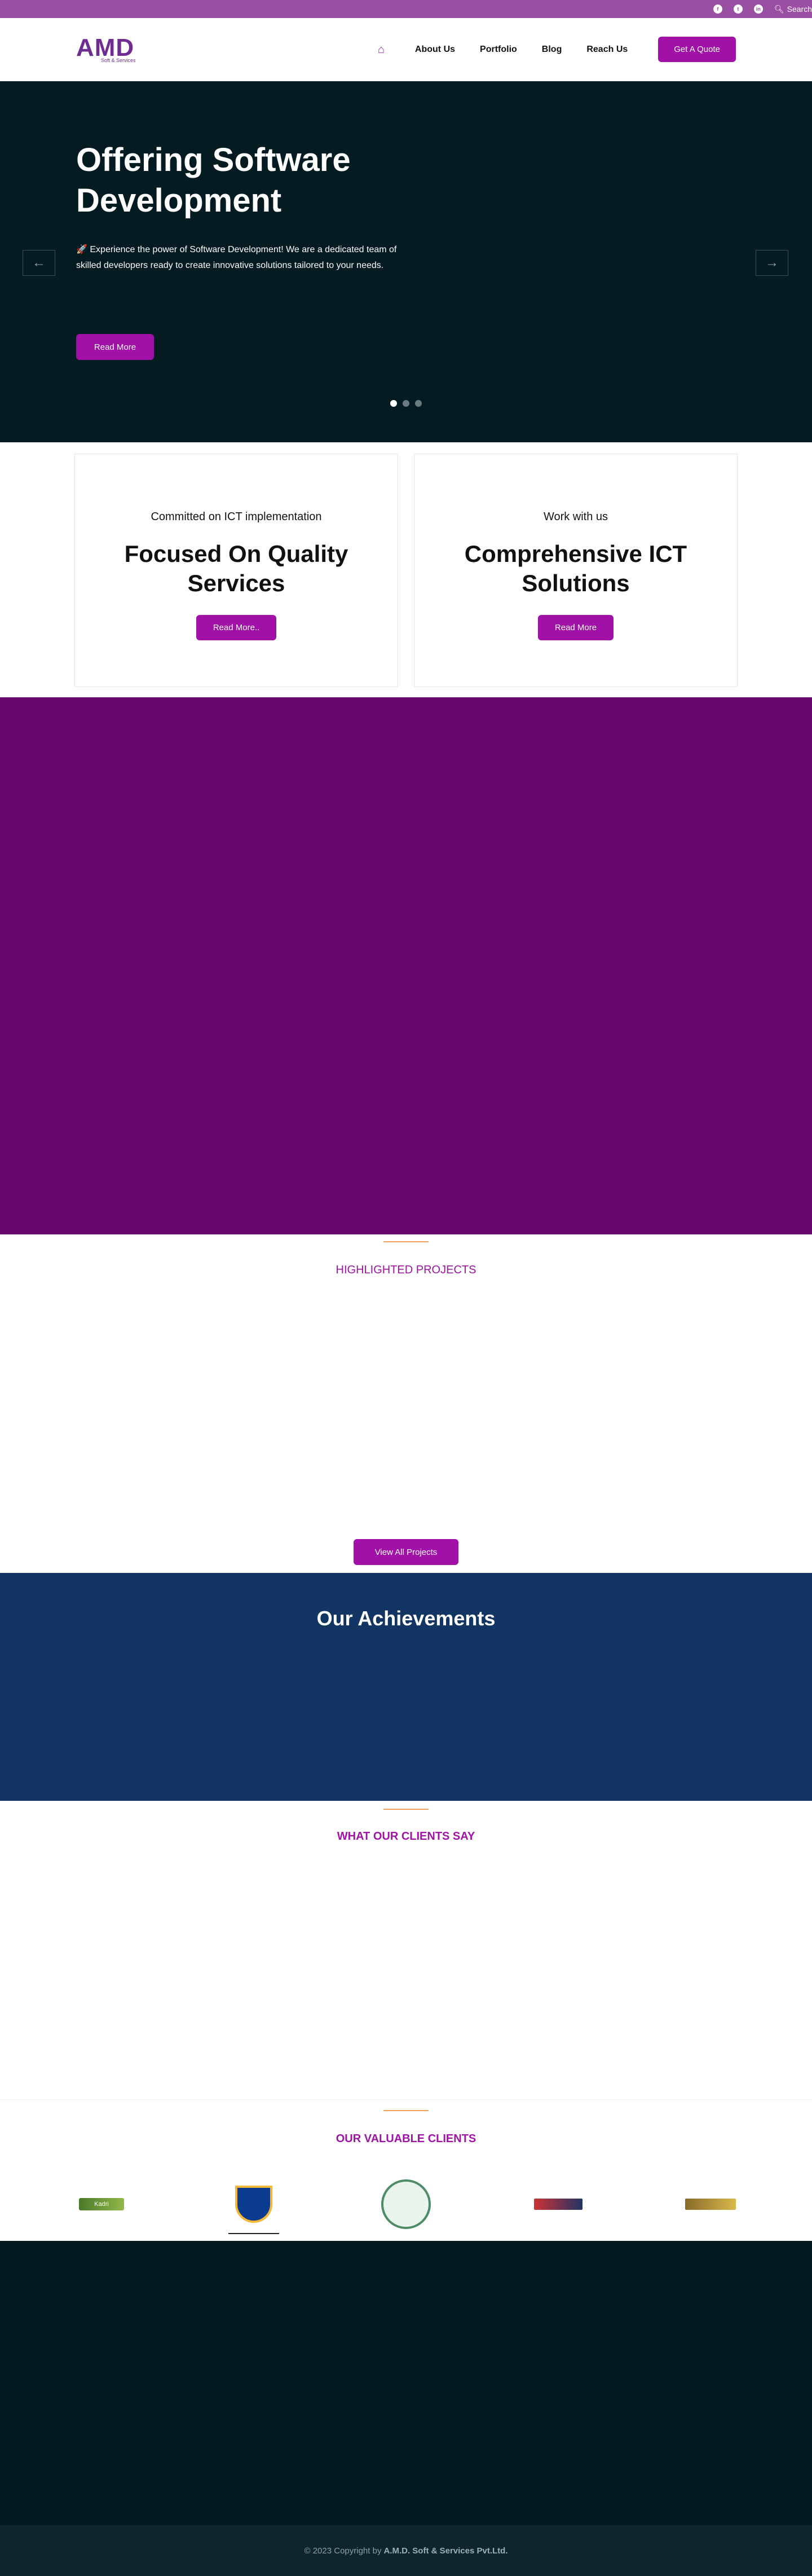  What do you see at coordinates (406, 1618) in the screenshot?
I see `achievements-title: Our Achievements` at bounding box center [406, 1618].